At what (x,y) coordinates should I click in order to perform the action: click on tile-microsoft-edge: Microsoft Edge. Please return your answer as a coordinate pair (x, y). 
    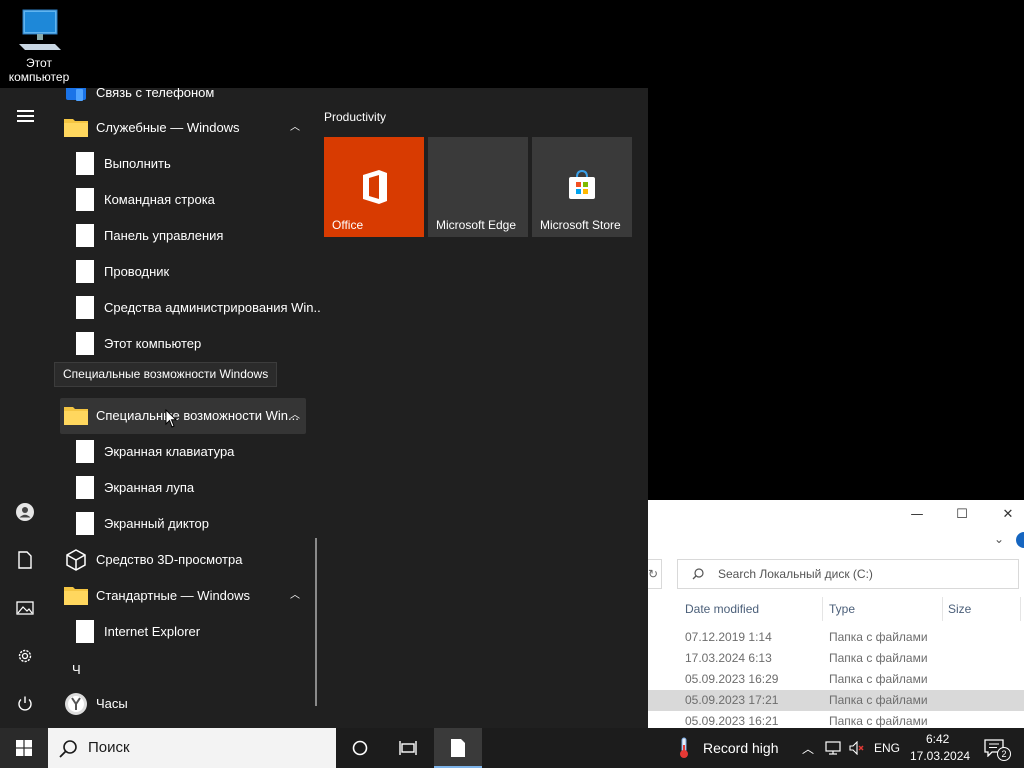
    Looking at the image, I should click on (478, 187).